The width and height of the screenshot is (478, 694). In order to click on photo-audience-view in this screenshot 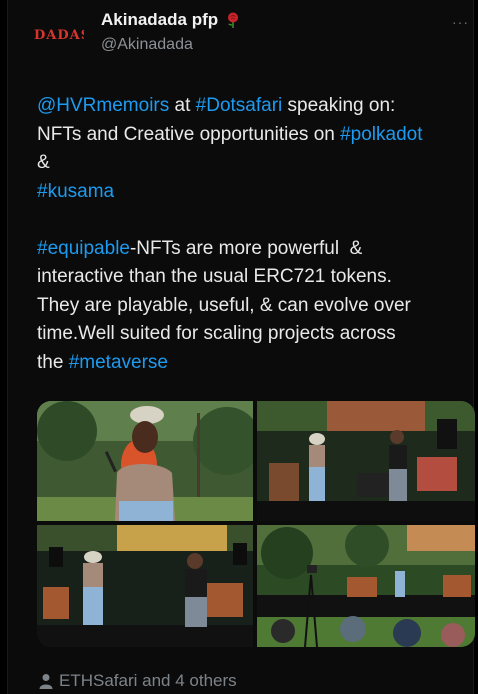, I will do `click(366, 586)`.